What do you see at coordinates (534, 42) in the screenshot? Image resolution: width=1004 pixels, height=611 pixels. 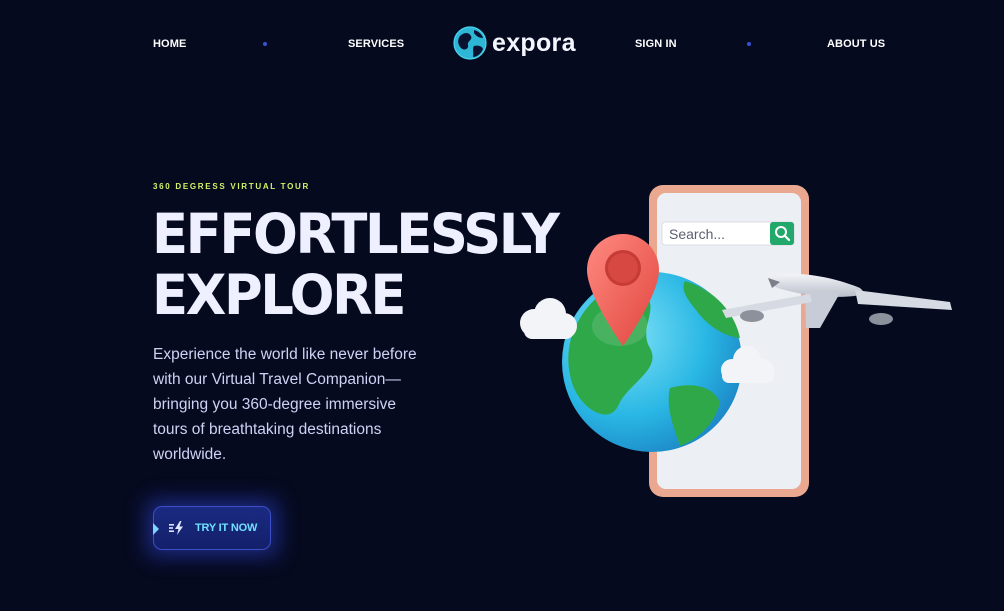 I see `brand-name: expora` at bounding box center [534, 42].